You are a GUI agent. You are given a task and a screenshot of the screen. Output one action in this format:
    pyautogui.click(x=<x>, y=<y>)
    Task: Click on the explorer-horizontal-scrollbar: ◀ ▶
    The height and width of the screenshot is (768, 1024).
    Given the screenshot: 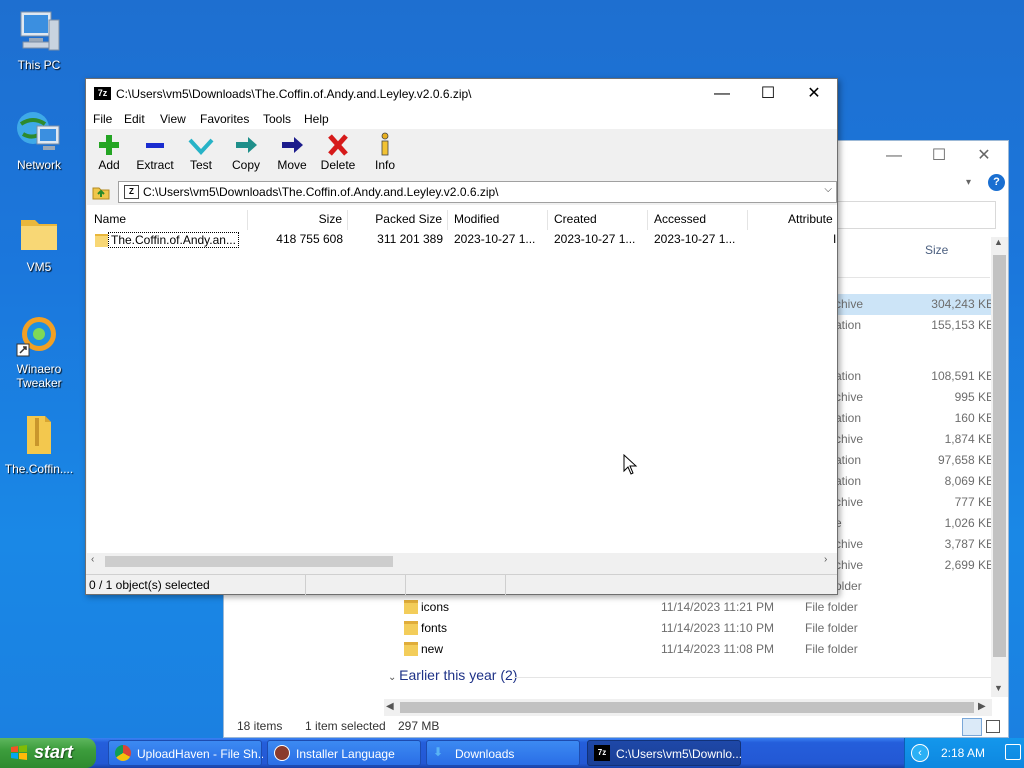 What is the action you would take?
    pyautogui.click(x=688, y=707)
    